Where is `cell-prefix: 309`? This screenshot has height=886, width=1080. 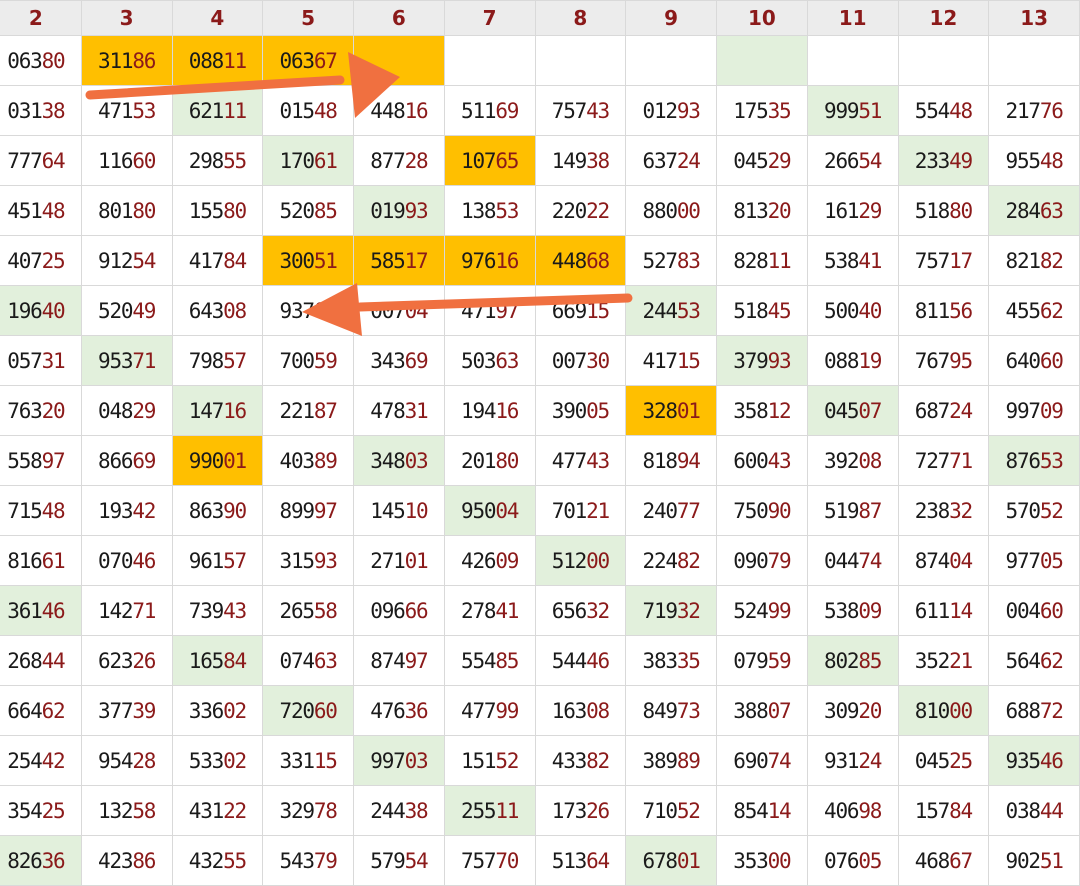
cell-prefix: 309 is located at coordinates (842, 710).